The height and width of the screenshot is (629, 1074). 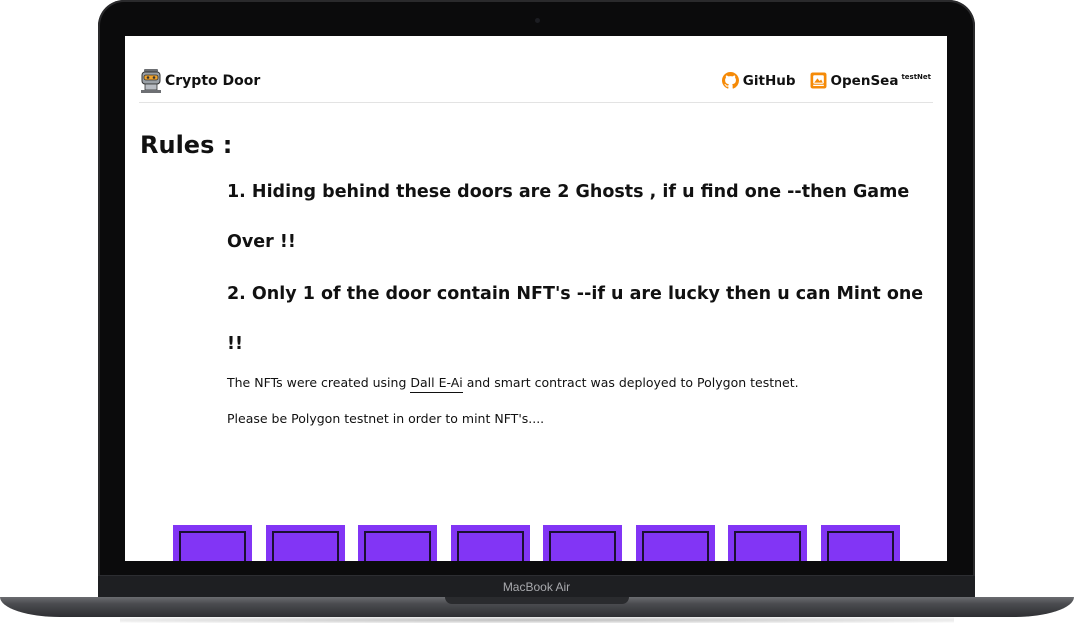 What do you see at coordinates (536, 587) in the screenshot?
I see `device-label: MacBook Air` at bounding box center [536, 587].